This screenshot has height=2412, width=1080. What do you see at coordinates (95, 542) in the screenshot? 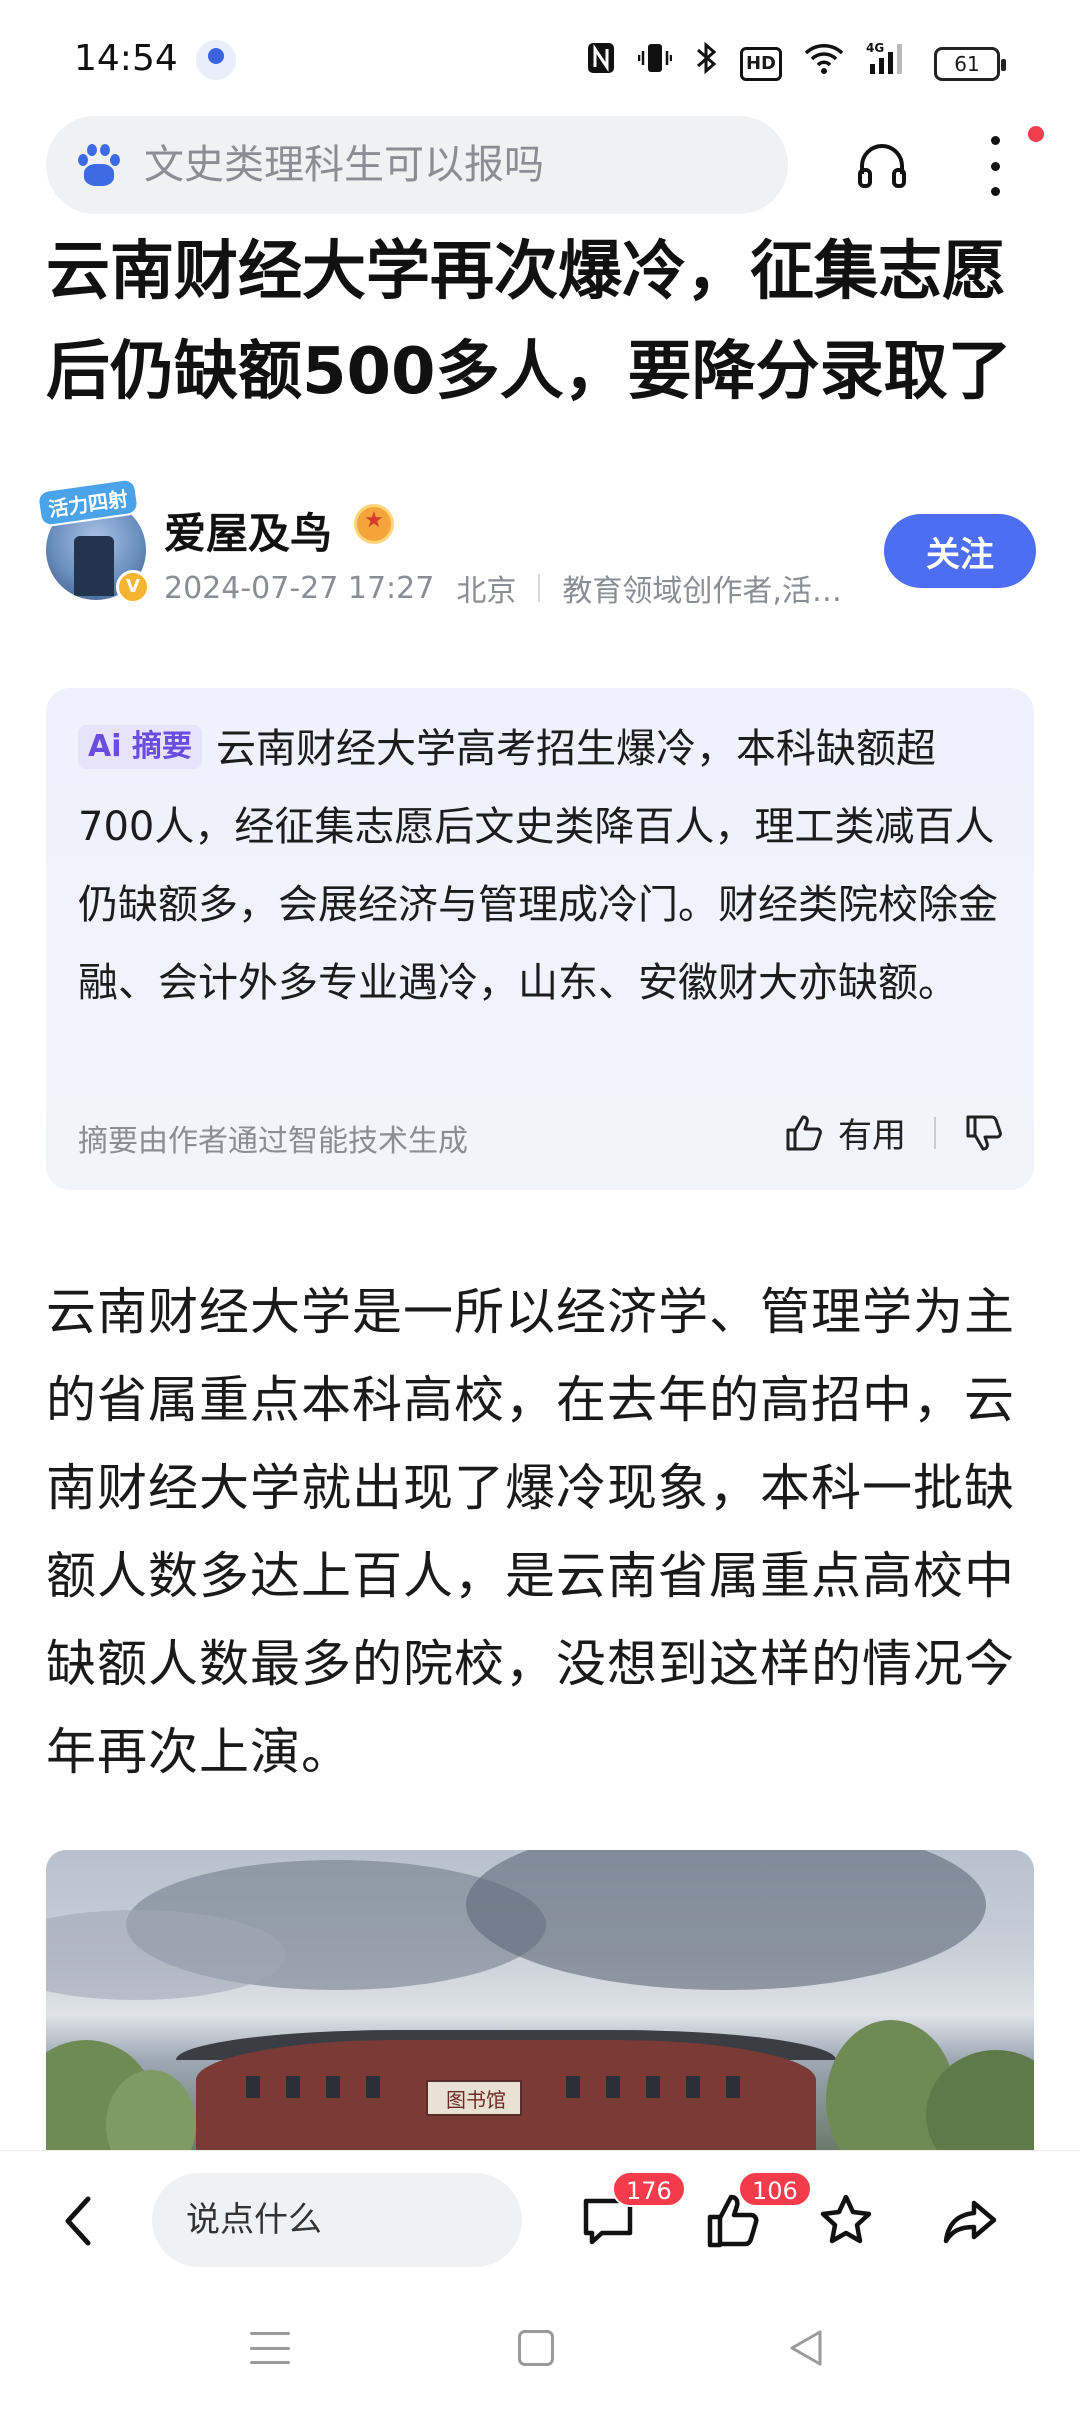
I see `author-avatar: 活力四射 V` at bounding box center [95, 542].